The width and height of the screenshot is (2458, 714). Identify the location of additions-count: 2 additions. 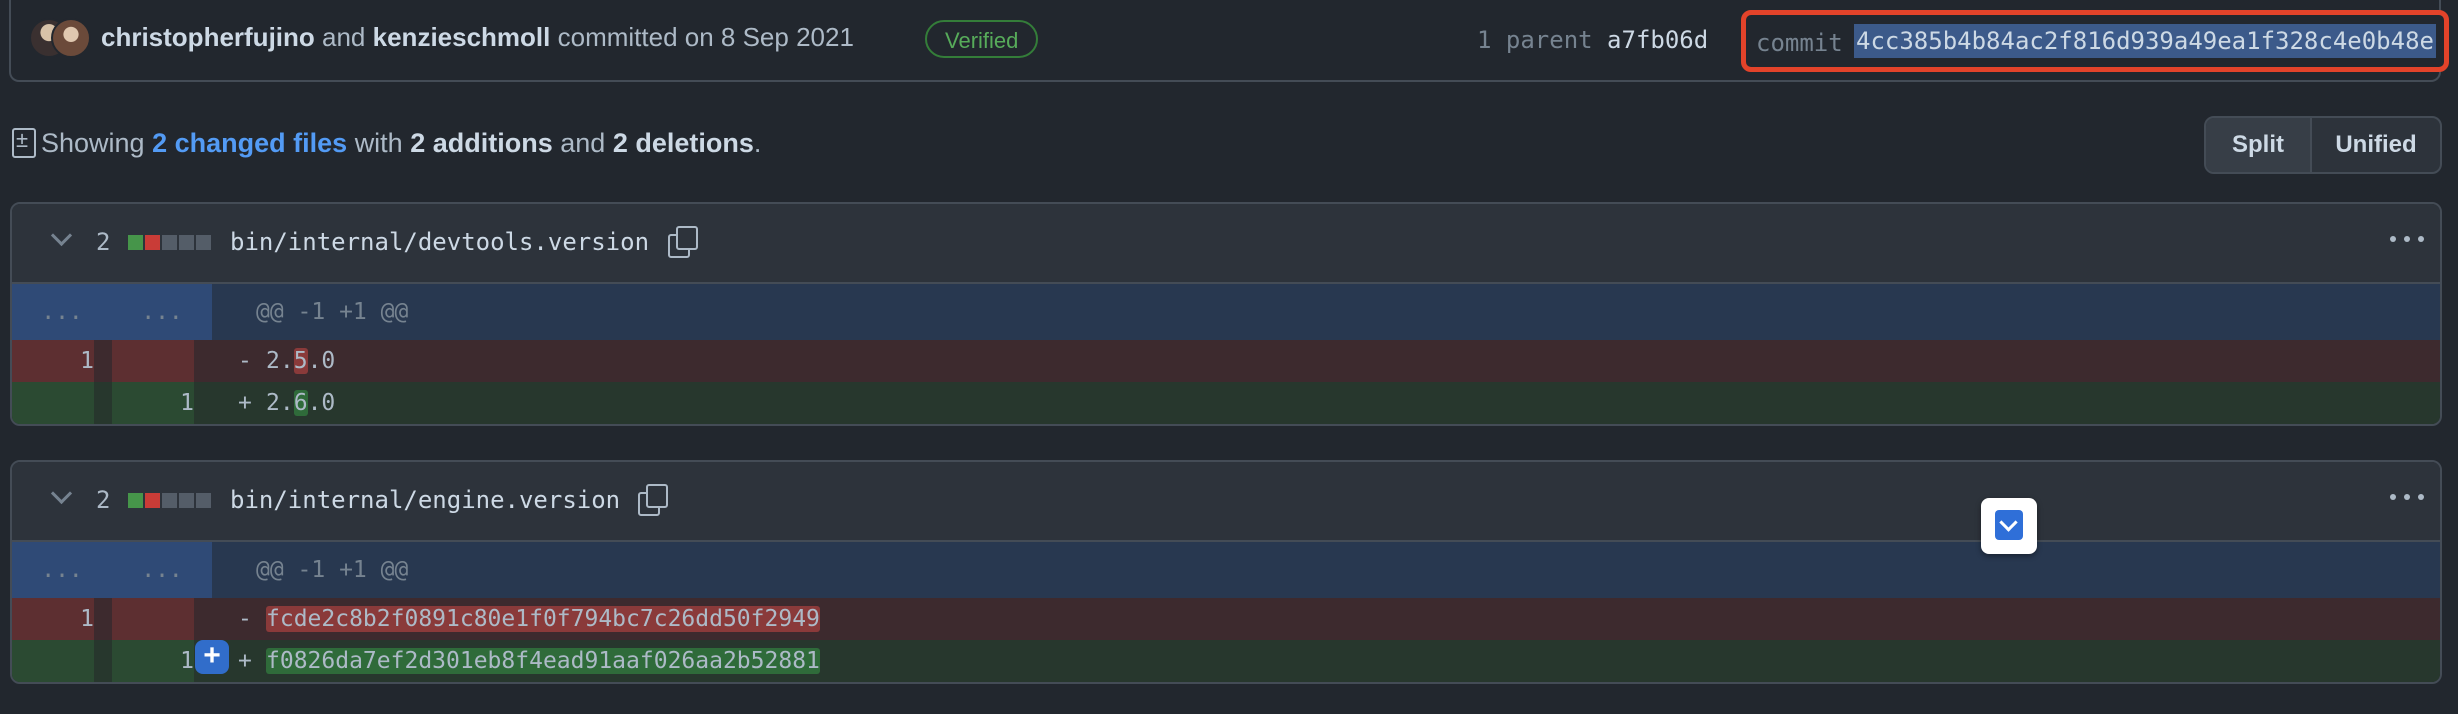
(481, 143).